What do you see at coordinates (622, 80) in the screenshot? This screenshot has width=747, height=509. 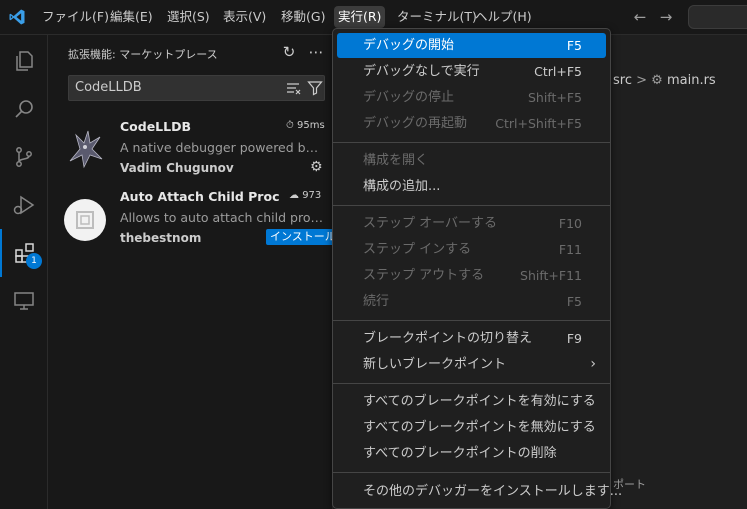 I see `breadcrumb-folder: src` at bounding box center [622, 80].